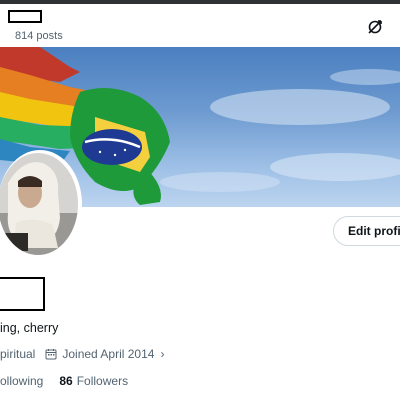  What do you see at coordinates (366, 231) in the screenshot?
I see `edit-profile-button: Edit profi` at bounding box center [366, 231].